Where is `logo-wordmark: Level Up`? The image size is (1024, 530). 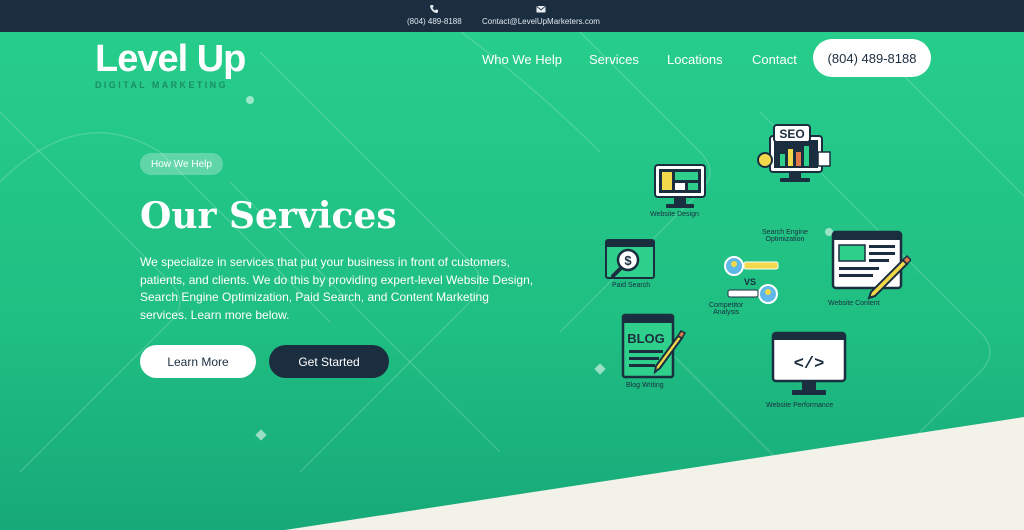
logo-wordmark: Level Up is located at coordinates (170, 59).